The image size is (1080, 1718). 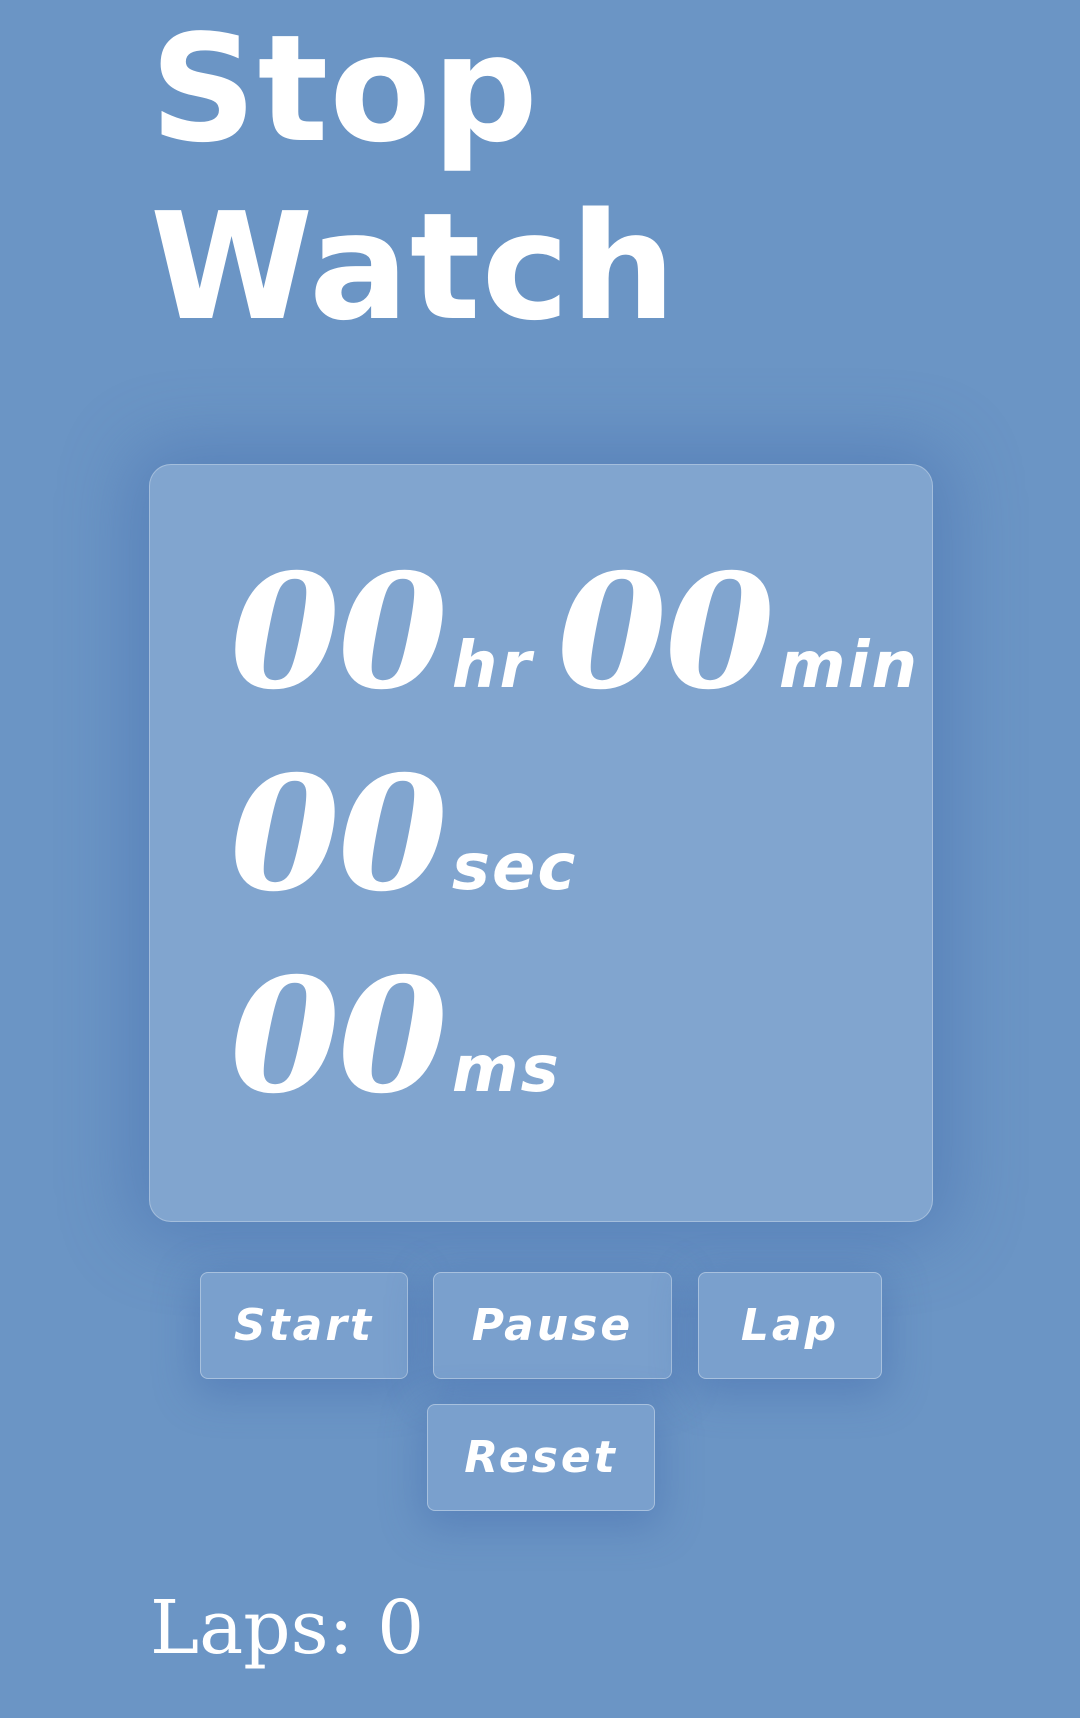 What do you see at coordinates (252, 1628) in the screenshot?
I see `laps-label: Laps:` at bounding box center [252, 1628].